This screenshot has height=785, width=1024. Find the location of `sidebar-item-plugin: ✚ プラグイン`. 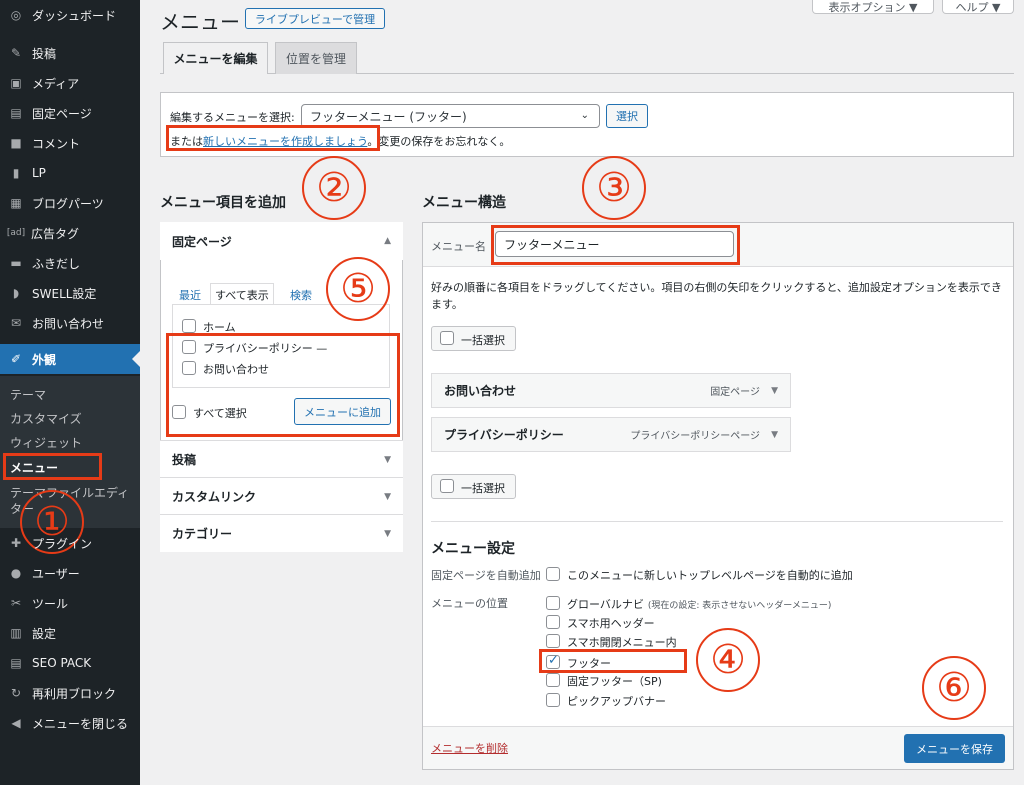

sidebar-item-plugin: ✚ プラグイン is located at coordinates (70, 543).